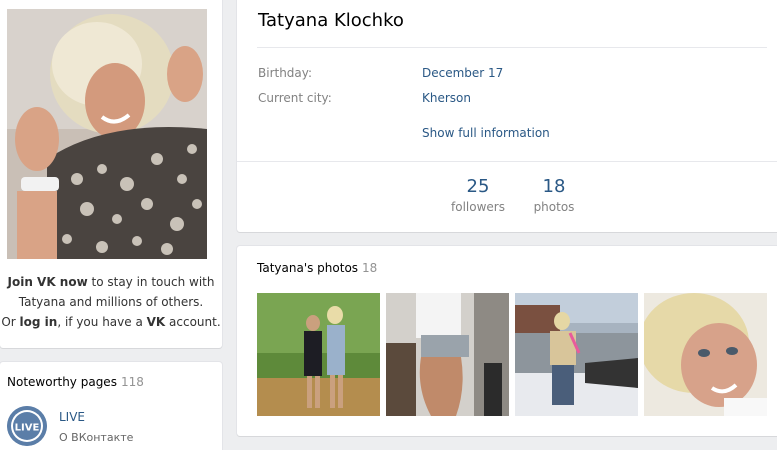  I want to click on page-title: Tatyana Klochko, so click(331, 20).